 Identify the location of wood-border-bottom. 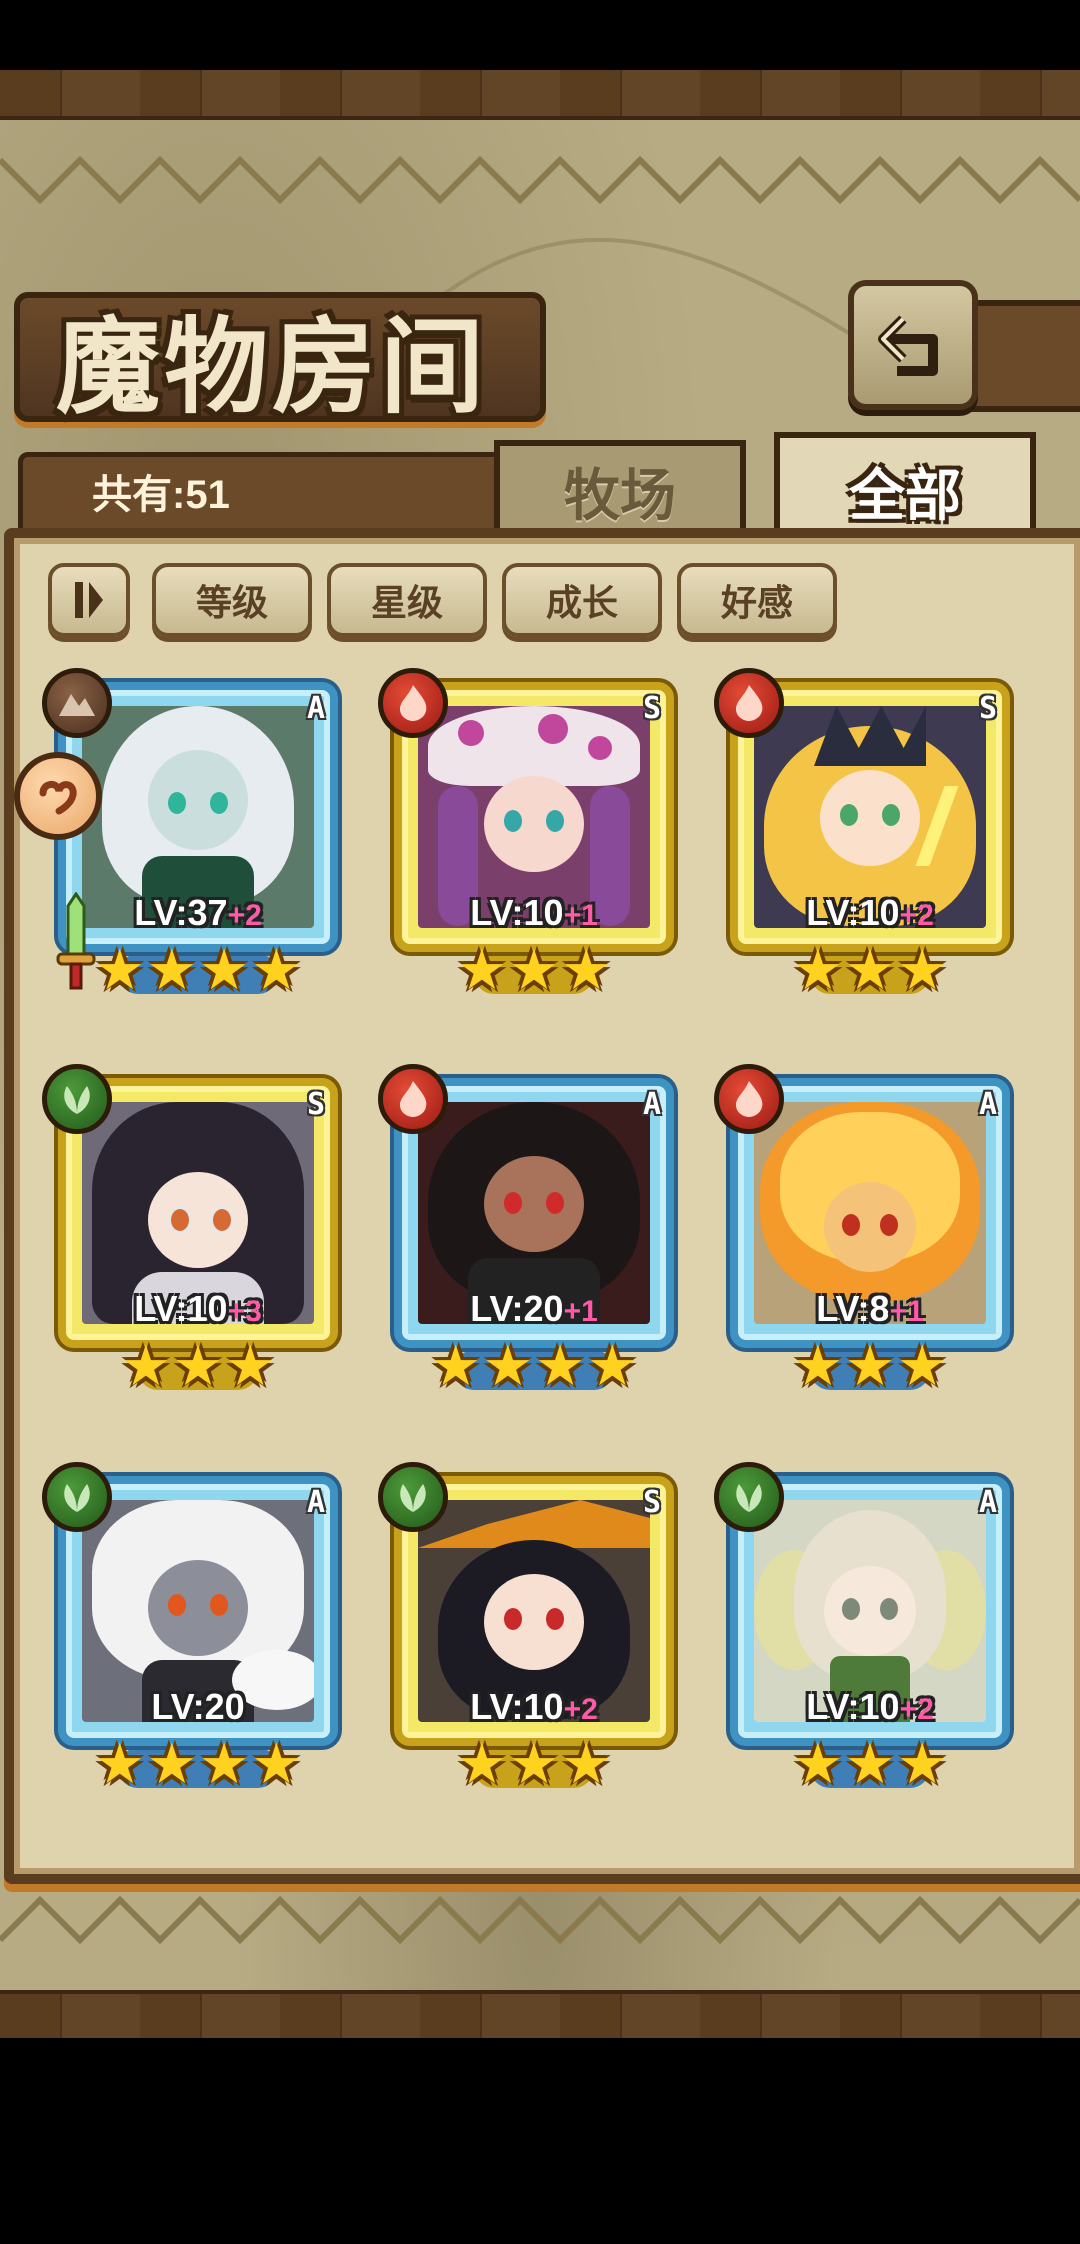
(540, 2016).